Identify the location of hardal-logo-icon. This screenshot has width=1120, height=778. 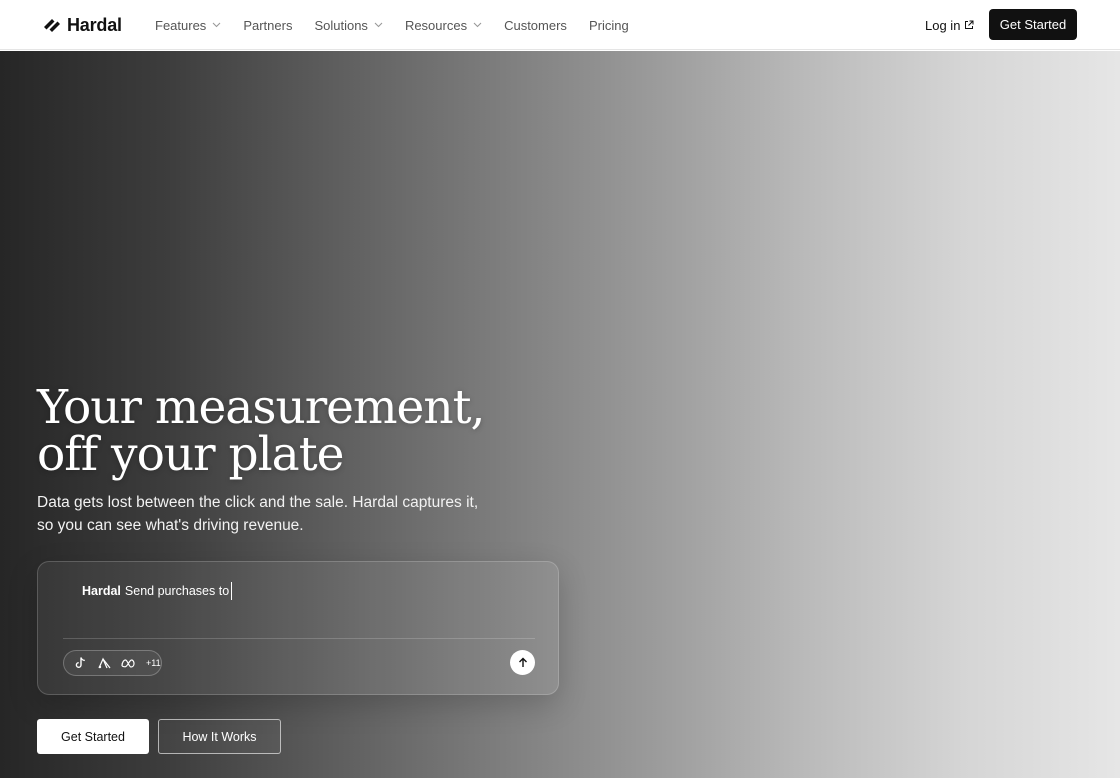
(52, 25).